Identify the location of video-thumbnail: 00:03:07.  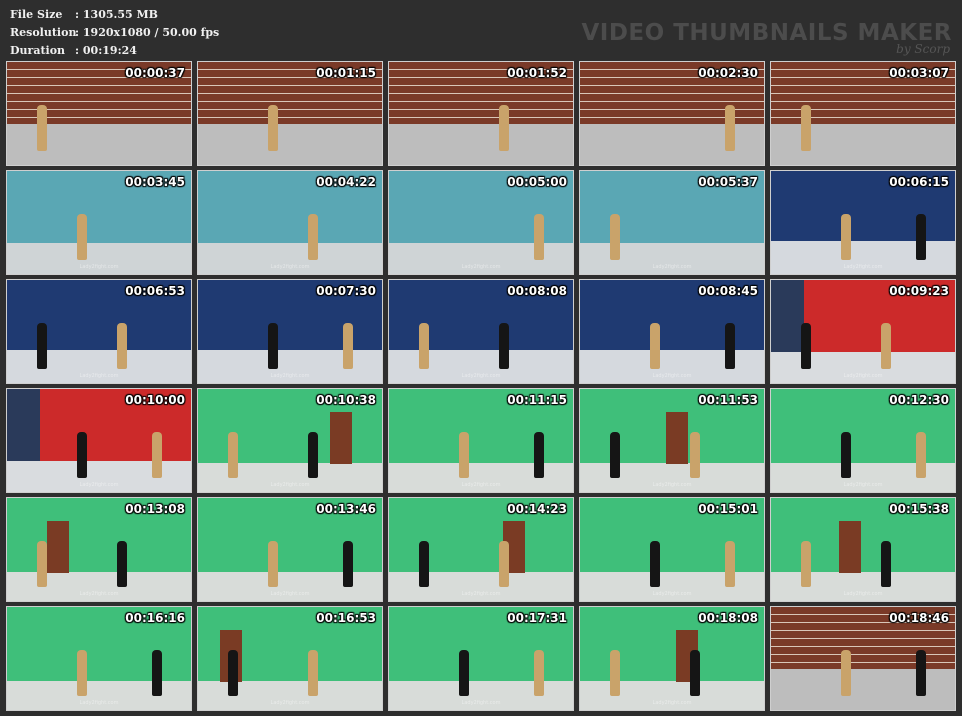
(863, 113).